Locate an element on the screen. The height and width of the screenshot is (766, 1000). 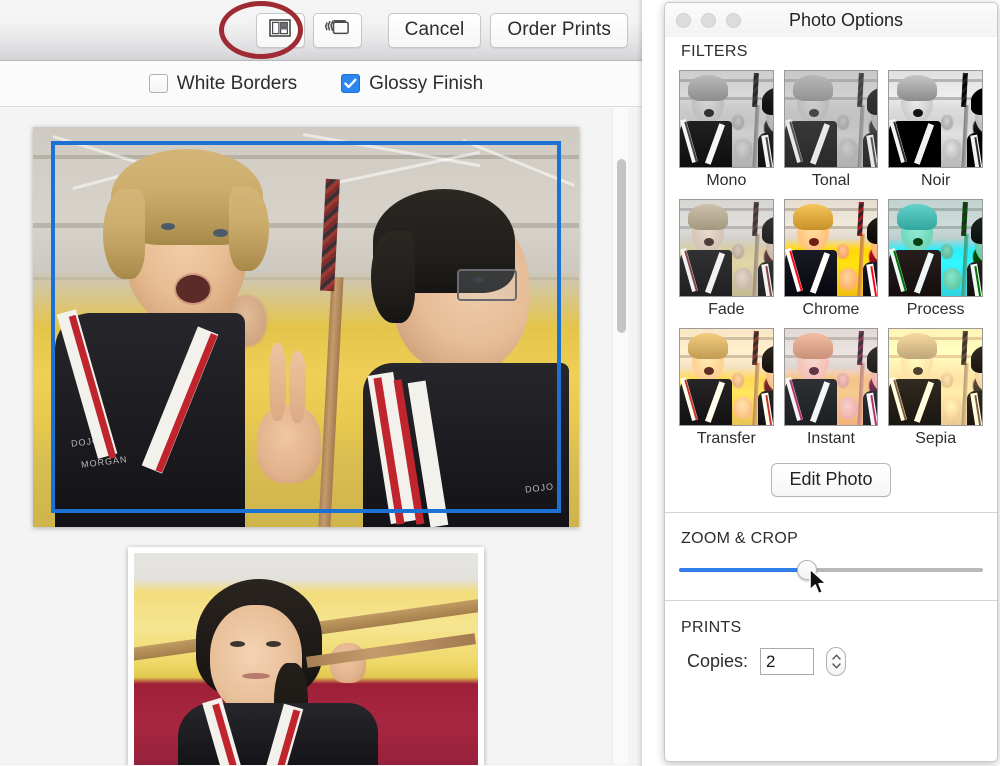
filter-label: Instant is located at coordinates (830, 438).